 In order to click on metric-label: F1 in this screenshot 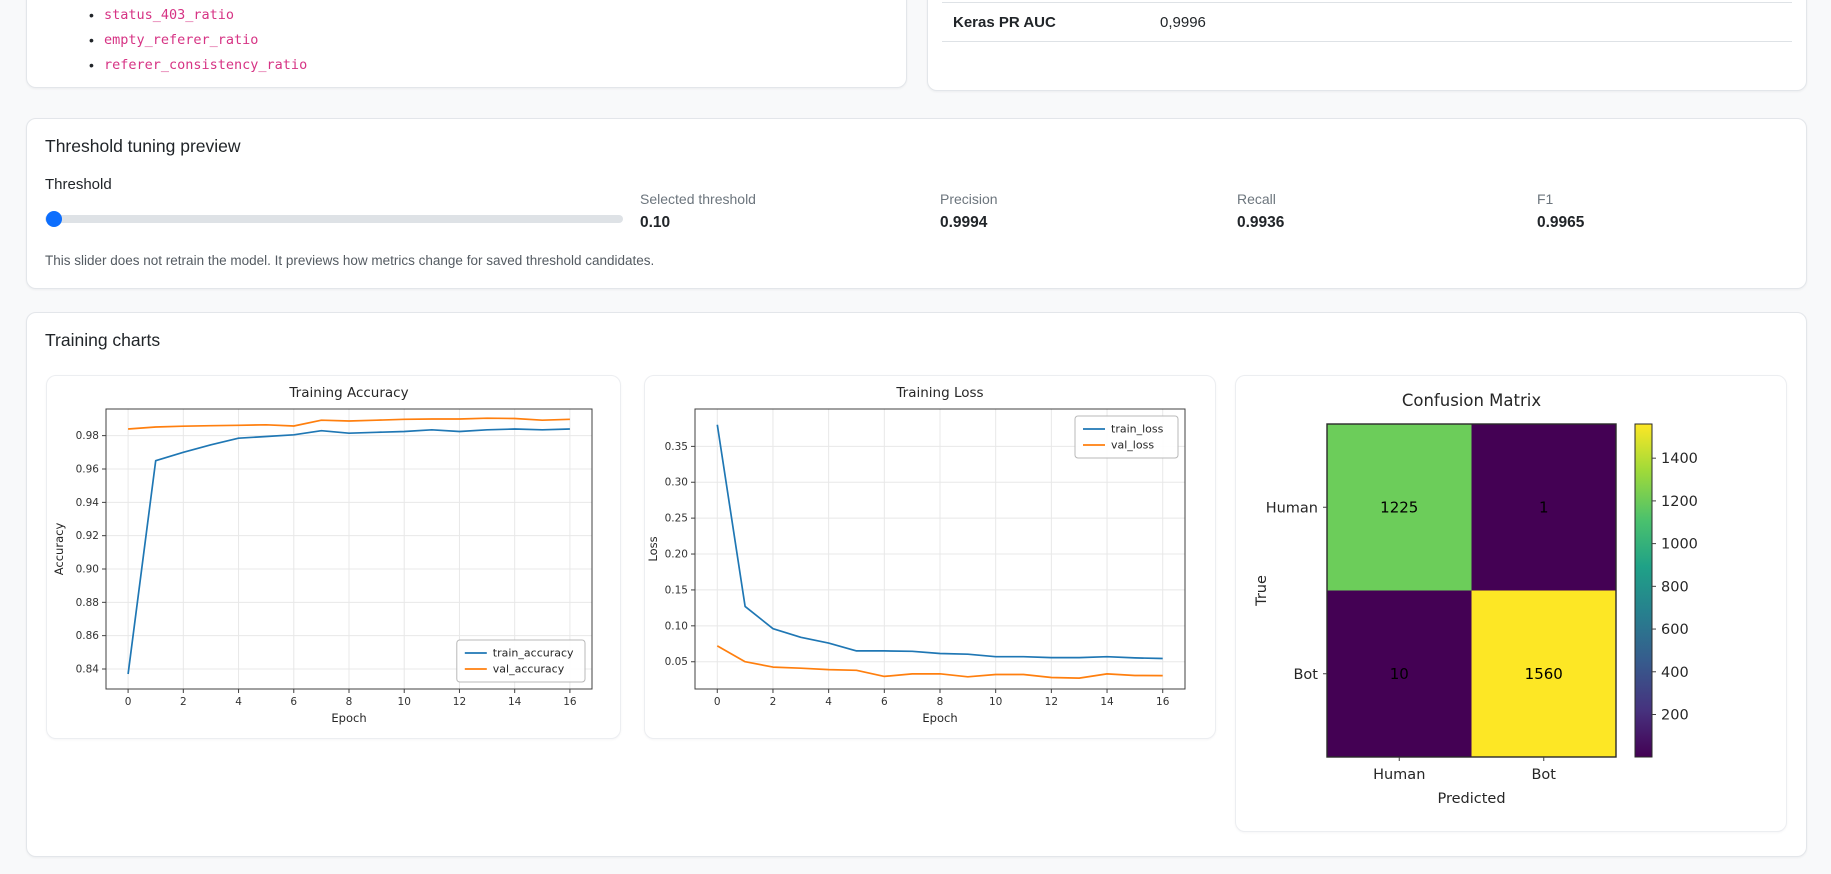, I will do `click(1545, 199)`.